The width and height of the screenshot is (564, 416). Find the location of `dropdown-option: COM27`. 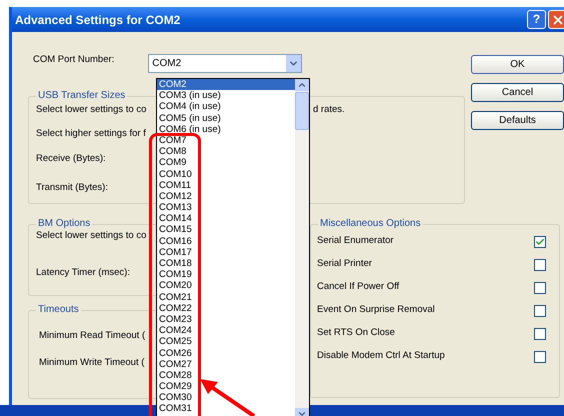

dropdown-option: COM27 is located at coordinates (226, 364).